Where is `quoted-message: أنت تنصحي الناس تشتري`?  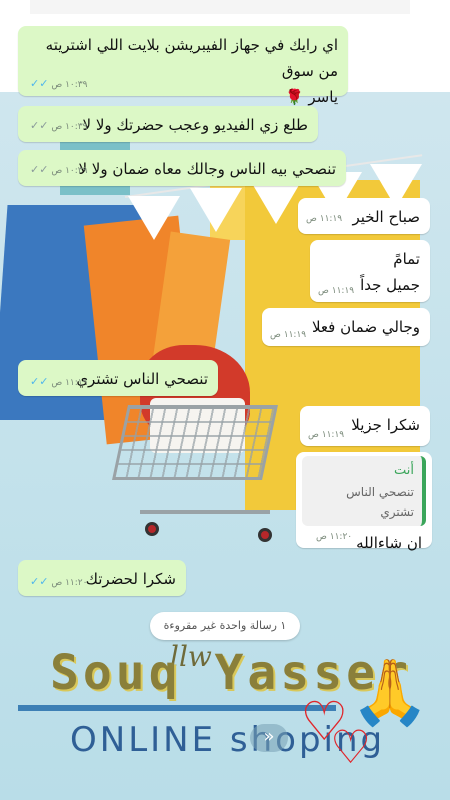 quoted-message: أنت تنصحي الناس تشتري is located at coordinates (364, 491).